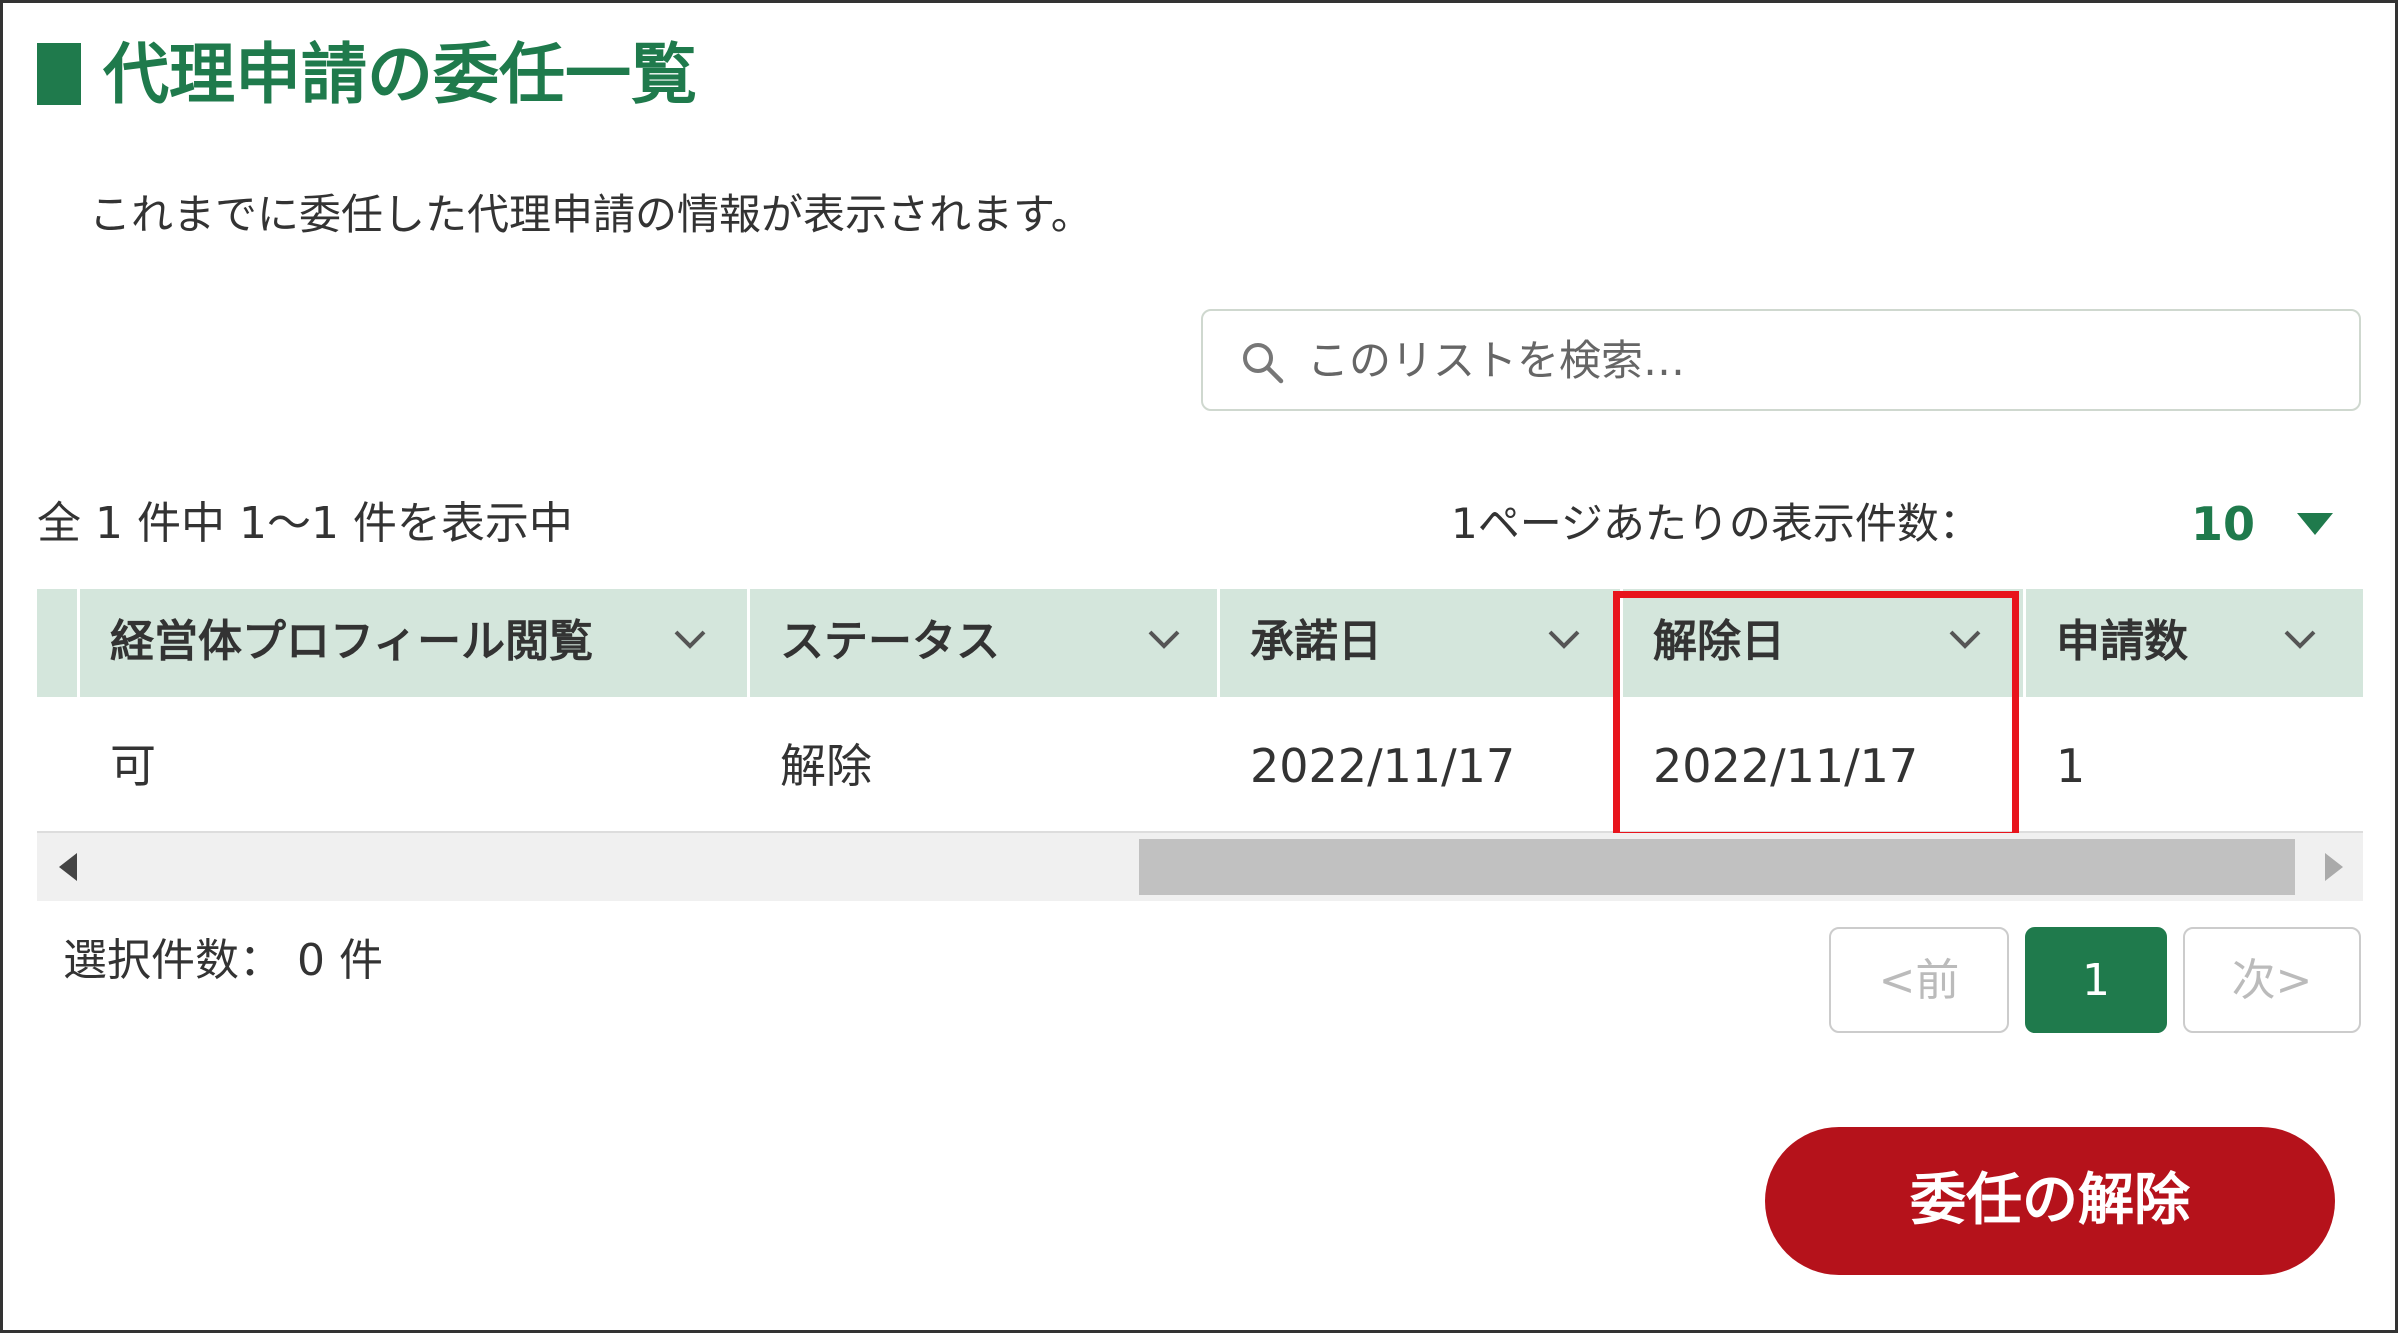  What do you see at coordinates (59, 74) in the screenshot?
I see `title-accent-bar` at bounding box center [59, 74].